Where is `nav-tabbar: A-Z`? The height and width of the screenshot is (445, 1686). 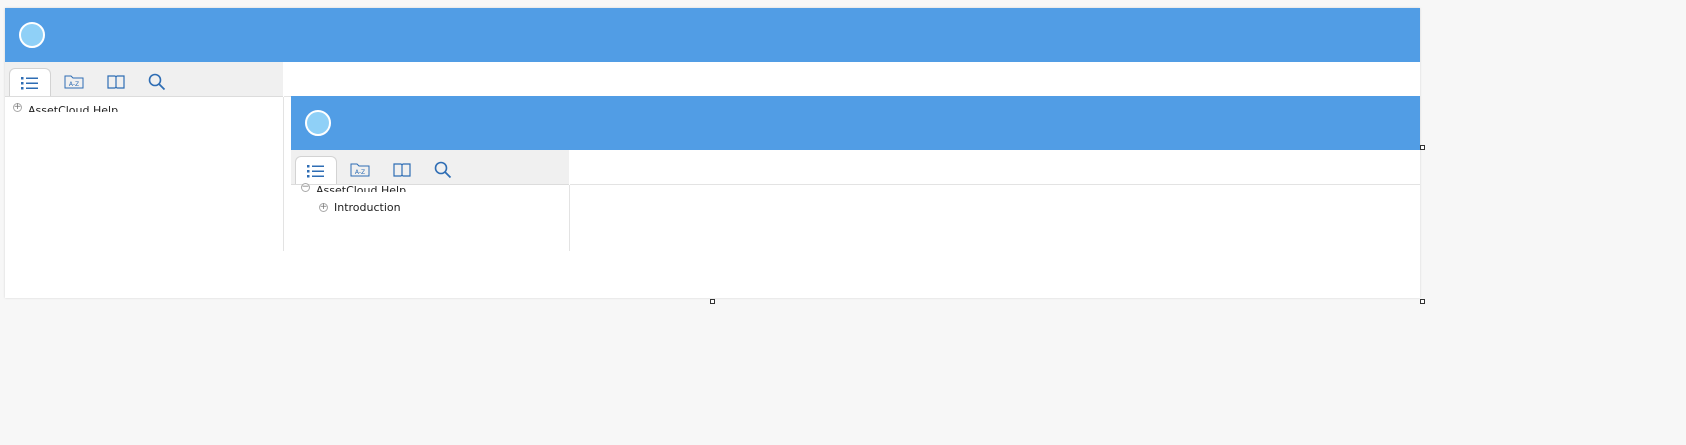
nav-tabbar: A-Z is located at coordinates (144, 79).